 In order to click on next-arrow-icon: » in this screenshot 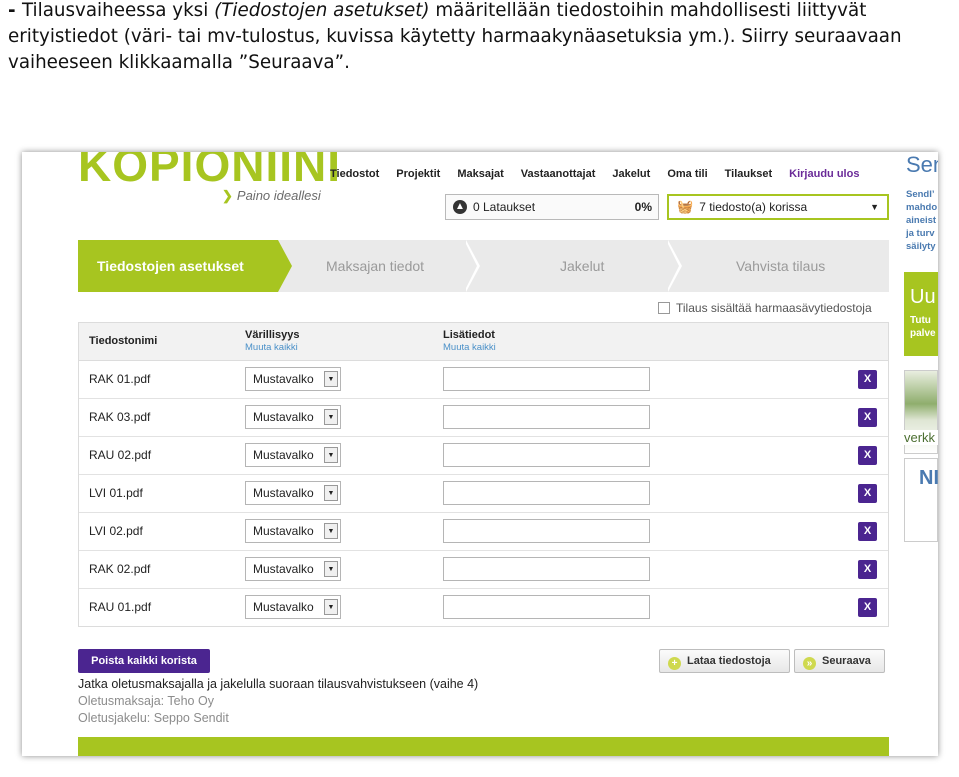, I will do `click(809, 663)`.